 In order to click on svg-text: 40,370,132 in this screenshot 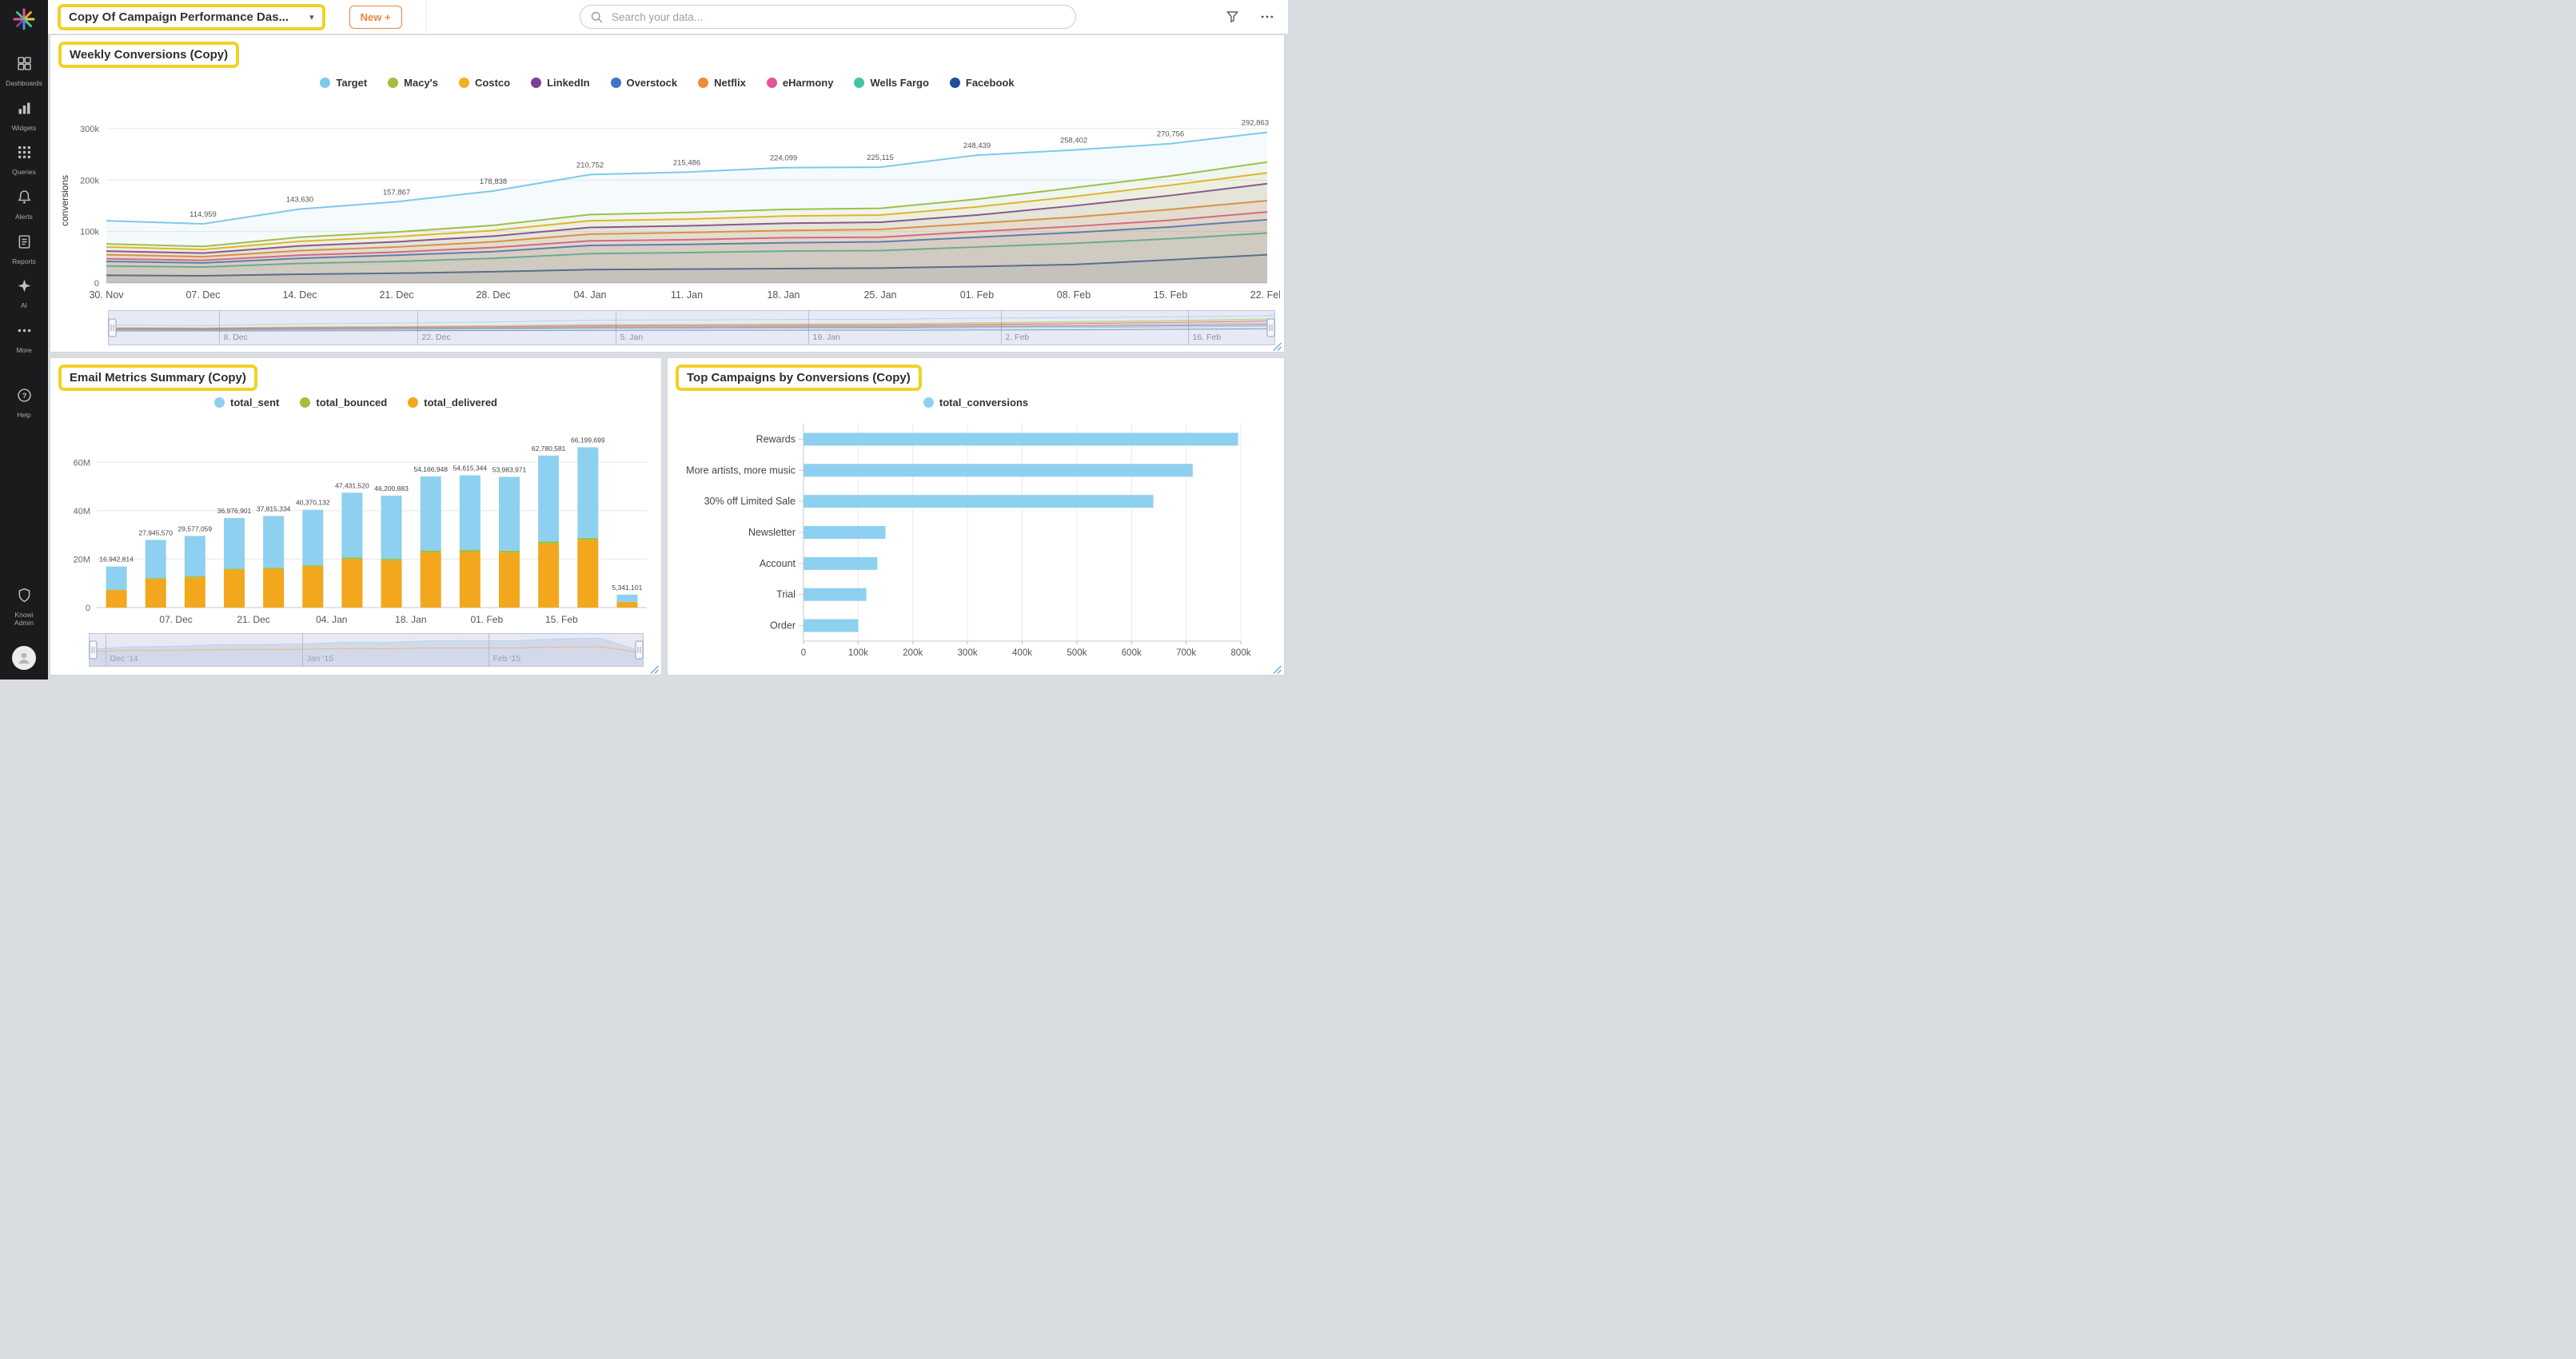, I will do `click(313, 503)`.